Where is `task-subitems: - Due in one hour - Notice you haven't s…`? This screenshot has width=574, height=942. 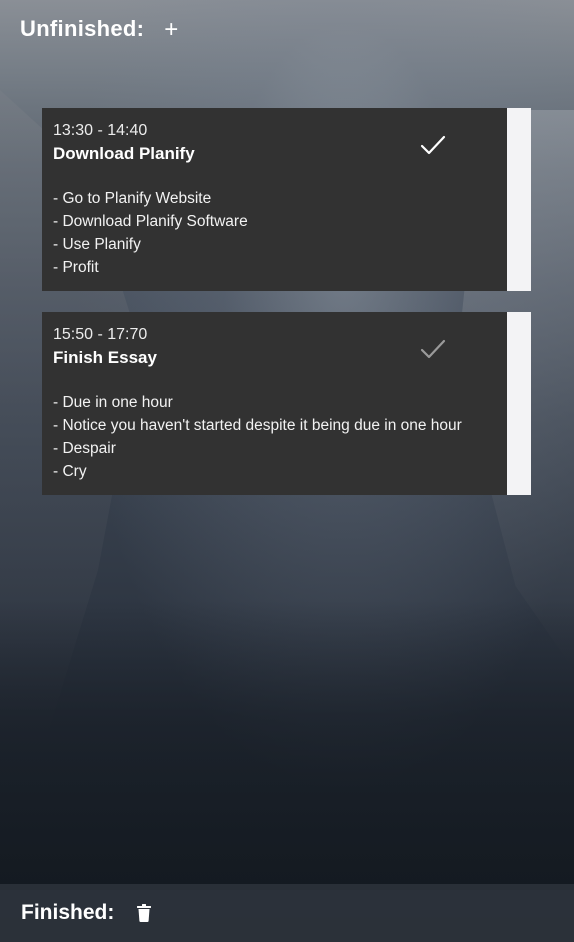 task-subitems: - Due in one hour - Notice you haven't s… is located at coordinates (274, 437).